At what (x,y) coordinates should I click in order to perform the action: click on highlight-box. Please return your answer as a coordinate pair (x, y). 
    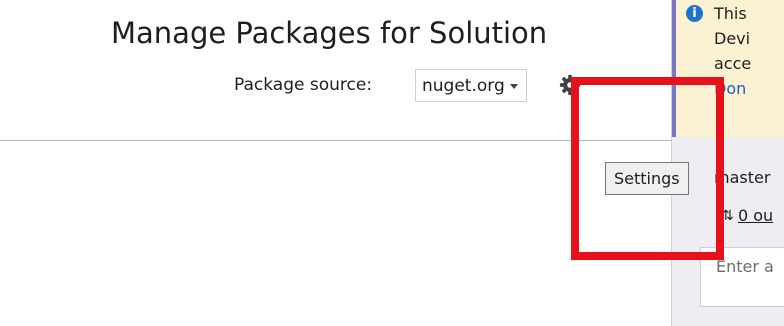
    Looking at the image, I should click on (647, 168).